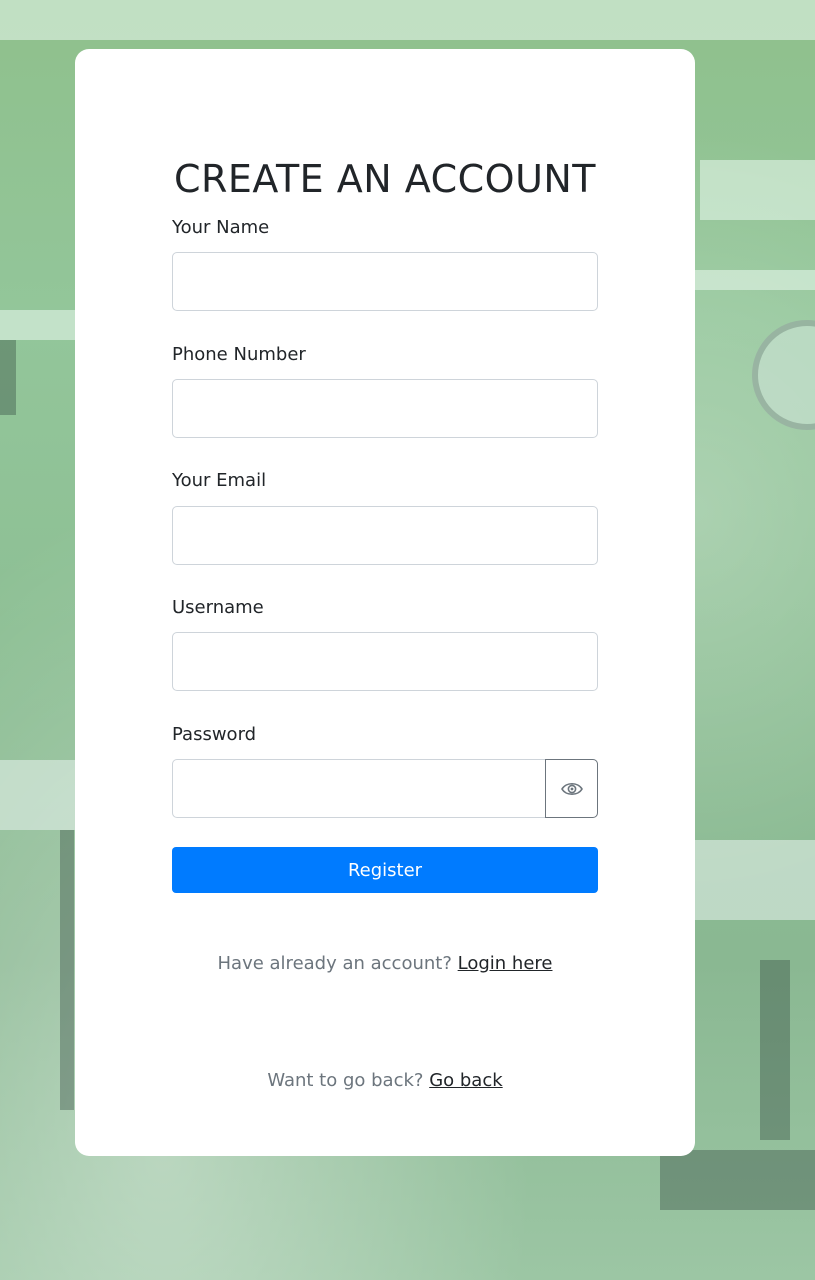 This screenshot has height=1280, width=815. Describe the element at coordinates (385, 535) in the screenshot. I see `email-input` at that location.